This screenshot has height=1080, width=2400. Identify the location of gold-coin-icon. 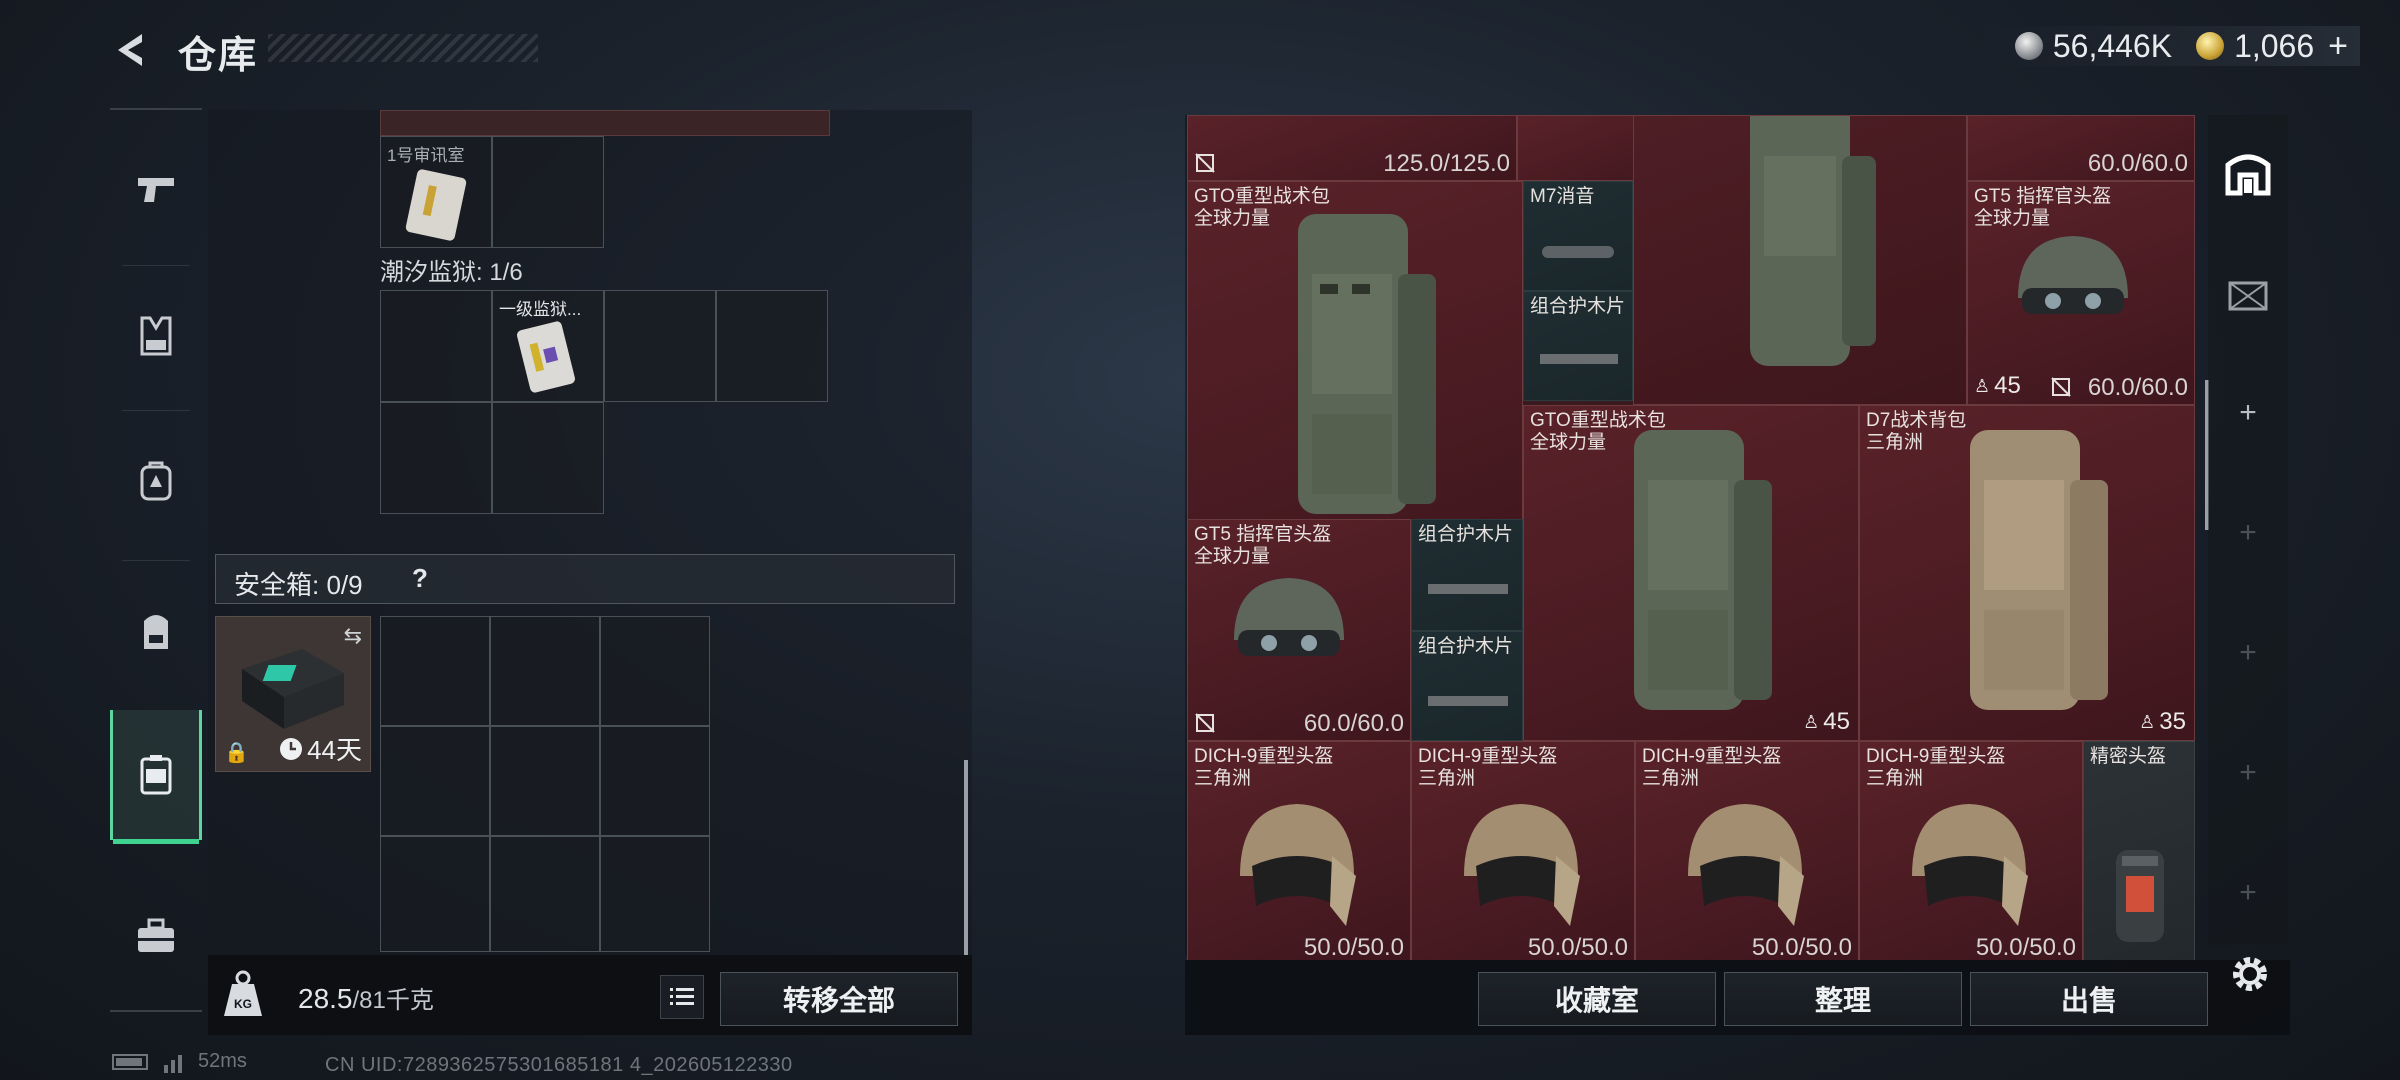
(2210, 46).